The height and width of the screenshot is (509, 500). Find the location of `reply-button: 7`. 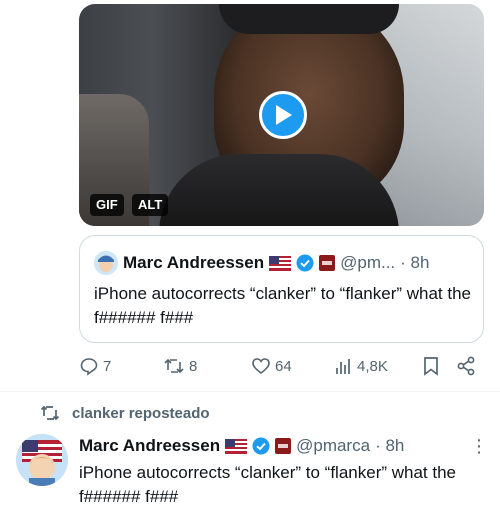

reply-button: 7 is located at coordinates (95, 366).